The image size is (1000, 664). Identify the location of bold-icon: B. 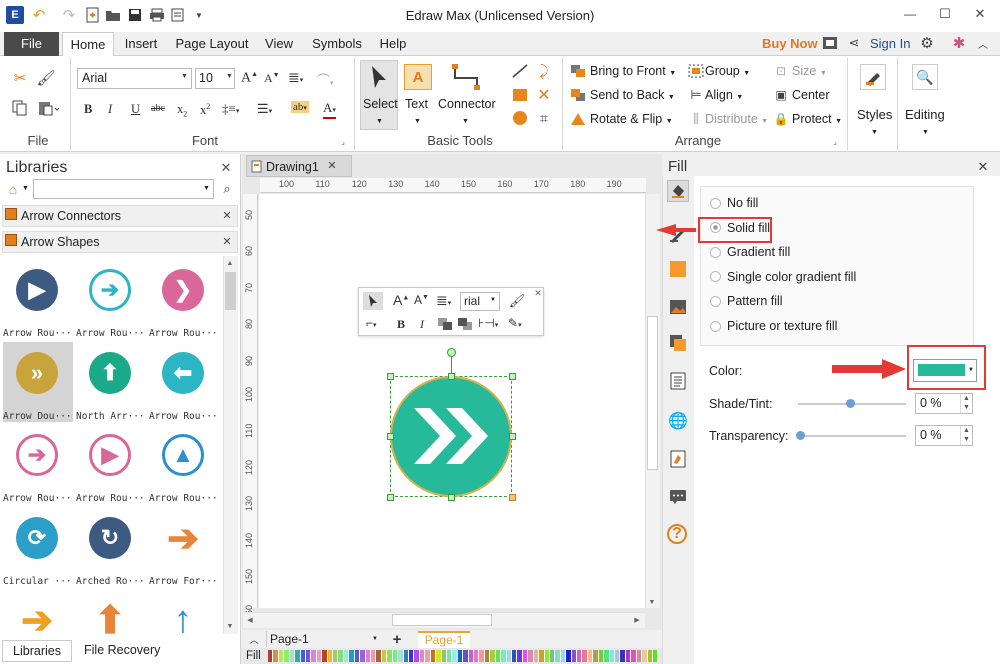
(88, 109).